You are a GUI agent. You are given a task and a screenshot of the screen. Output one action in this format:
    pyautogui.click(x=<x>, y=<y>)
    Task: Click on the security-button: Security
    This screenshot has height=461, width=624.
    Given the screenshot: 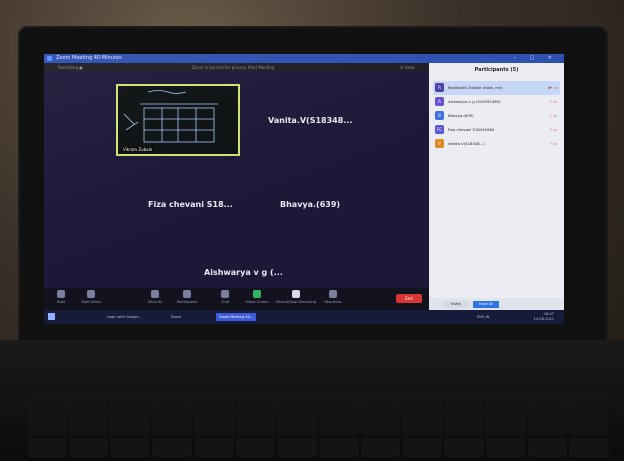 What is the action you would take?
    pyautogui.click(x=155, y=297)
    